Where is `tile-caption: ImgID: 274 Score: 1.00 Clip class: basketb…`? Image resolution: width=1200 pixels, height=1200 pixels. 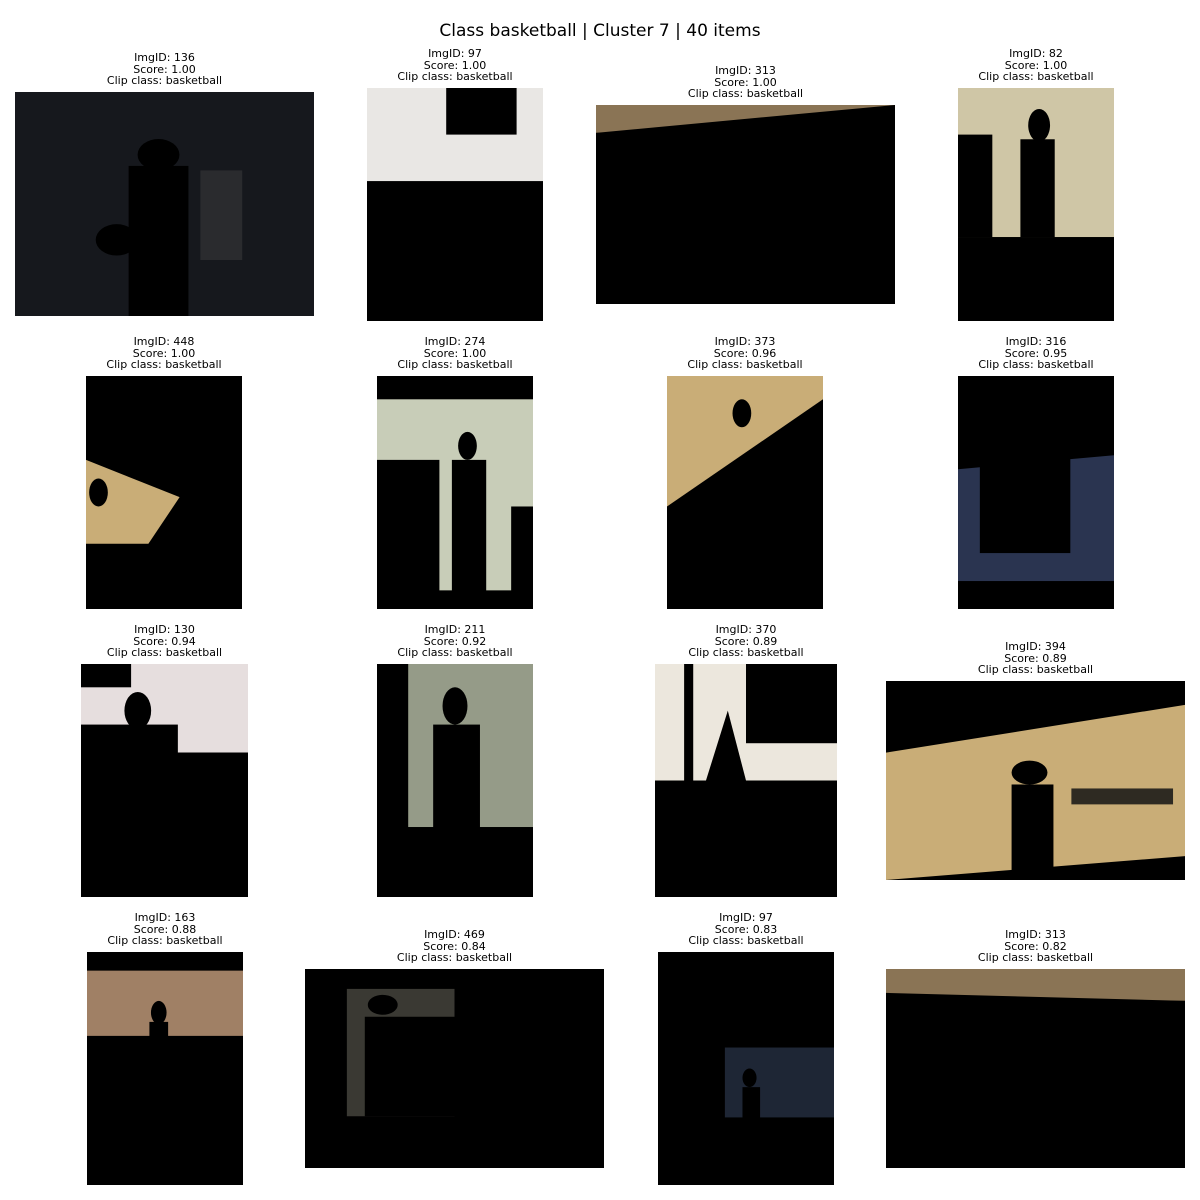
tile-caption: ImgID: 274 Score: 1.00 Clip class: basketb… is located at coordinates (455, 353).